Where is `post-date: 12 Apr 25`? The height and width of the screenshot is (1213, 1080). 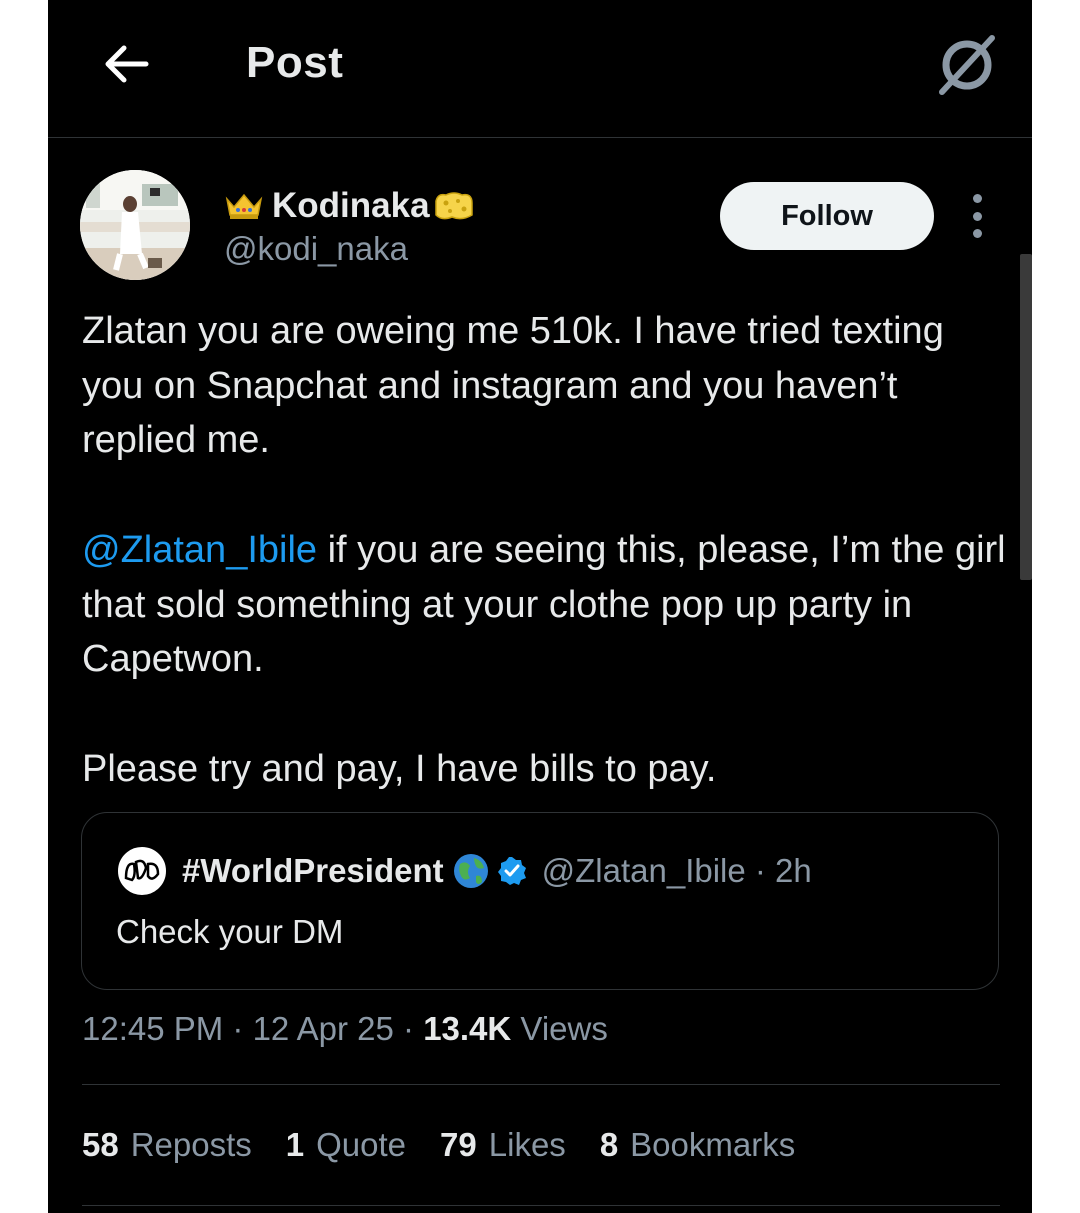 post-date: 12 Apr 25 is located at coordinates (323, 1028).